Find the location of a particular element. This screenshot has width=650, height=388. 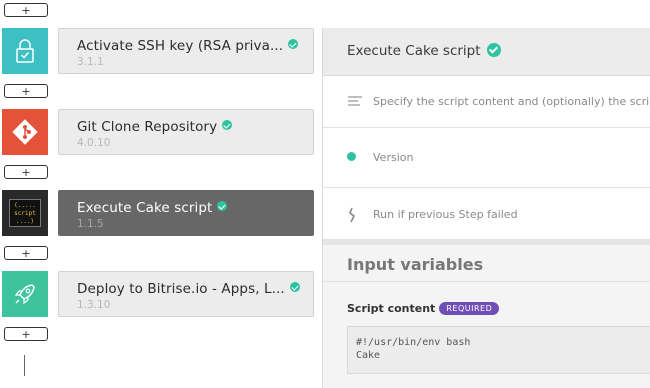

description-lines-icon is located at coordinates (355, 101).